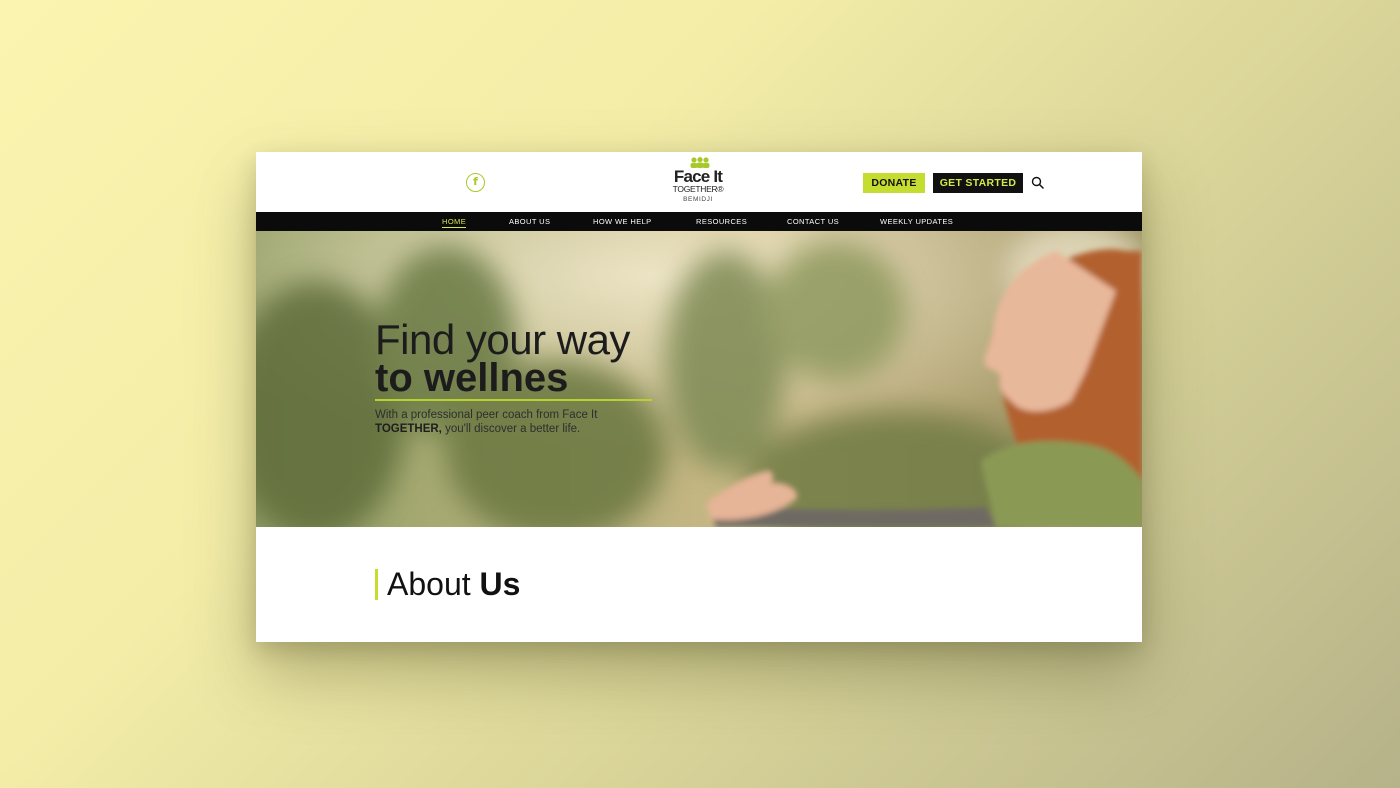 The height and width of the screenshot is (788, 1400). Describe the element at coordinates (622, 221) in the screenshot. I see `nav-item-how-we-help: HOW WE HELP` at that location.